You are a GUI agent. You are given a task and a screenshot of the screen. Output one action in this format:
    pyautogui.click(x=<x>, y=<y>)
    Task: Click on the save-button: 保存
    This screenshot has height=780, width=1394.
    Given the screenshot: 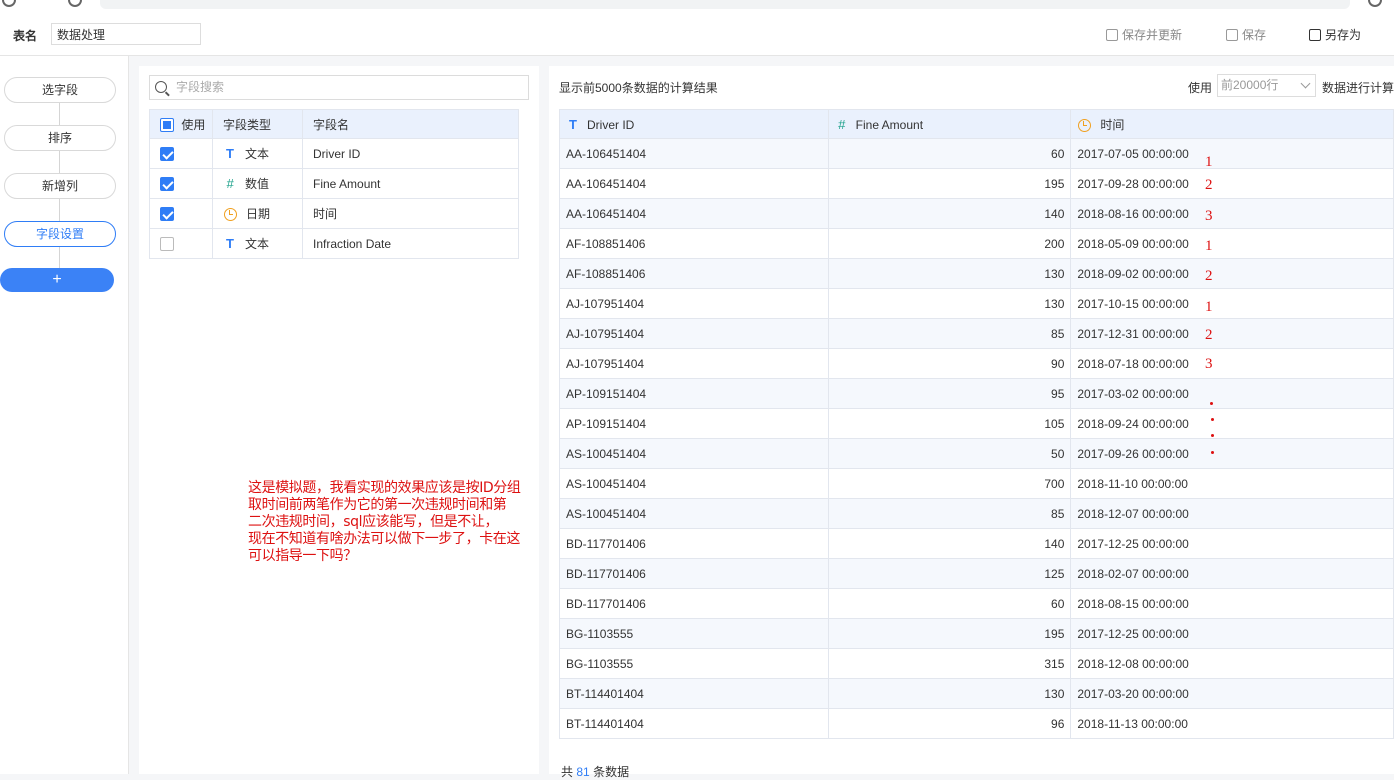 What is the action you would take?
    pyautogui.click(x=1246, y=34)
    